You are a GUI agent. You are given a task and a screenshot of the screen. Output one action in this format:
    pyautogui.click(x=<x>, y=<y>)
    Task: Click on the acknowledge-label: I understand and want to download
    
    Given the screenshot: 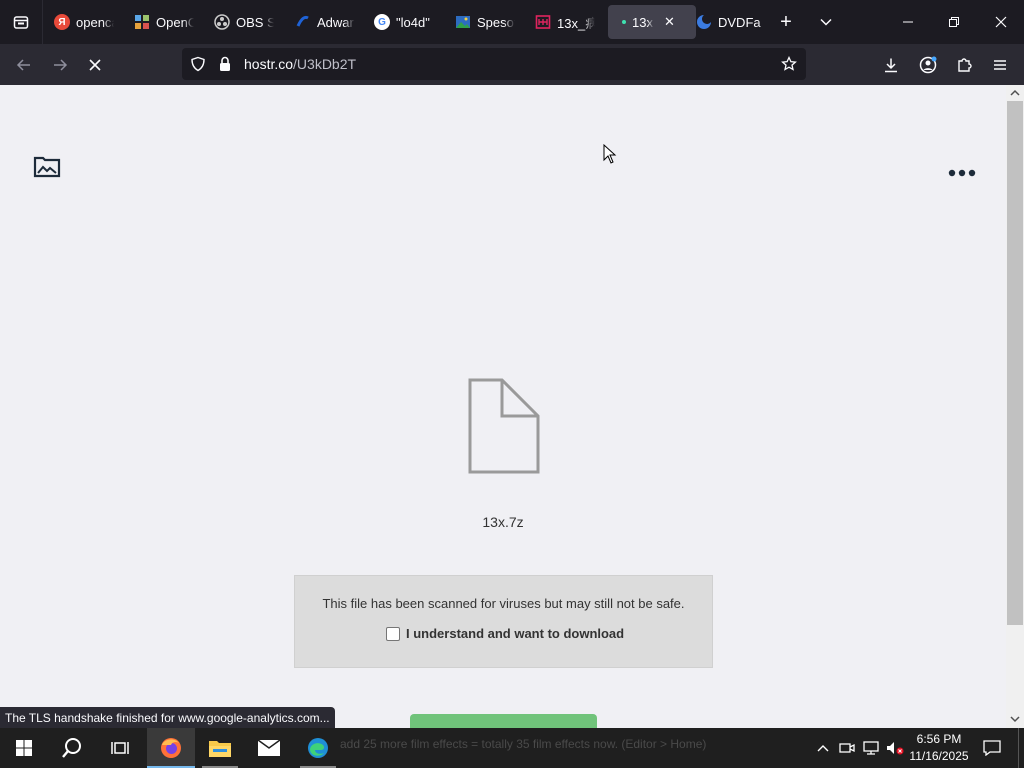 What is the action you would take?
    pyautogui.click(x=515, y=633)
    